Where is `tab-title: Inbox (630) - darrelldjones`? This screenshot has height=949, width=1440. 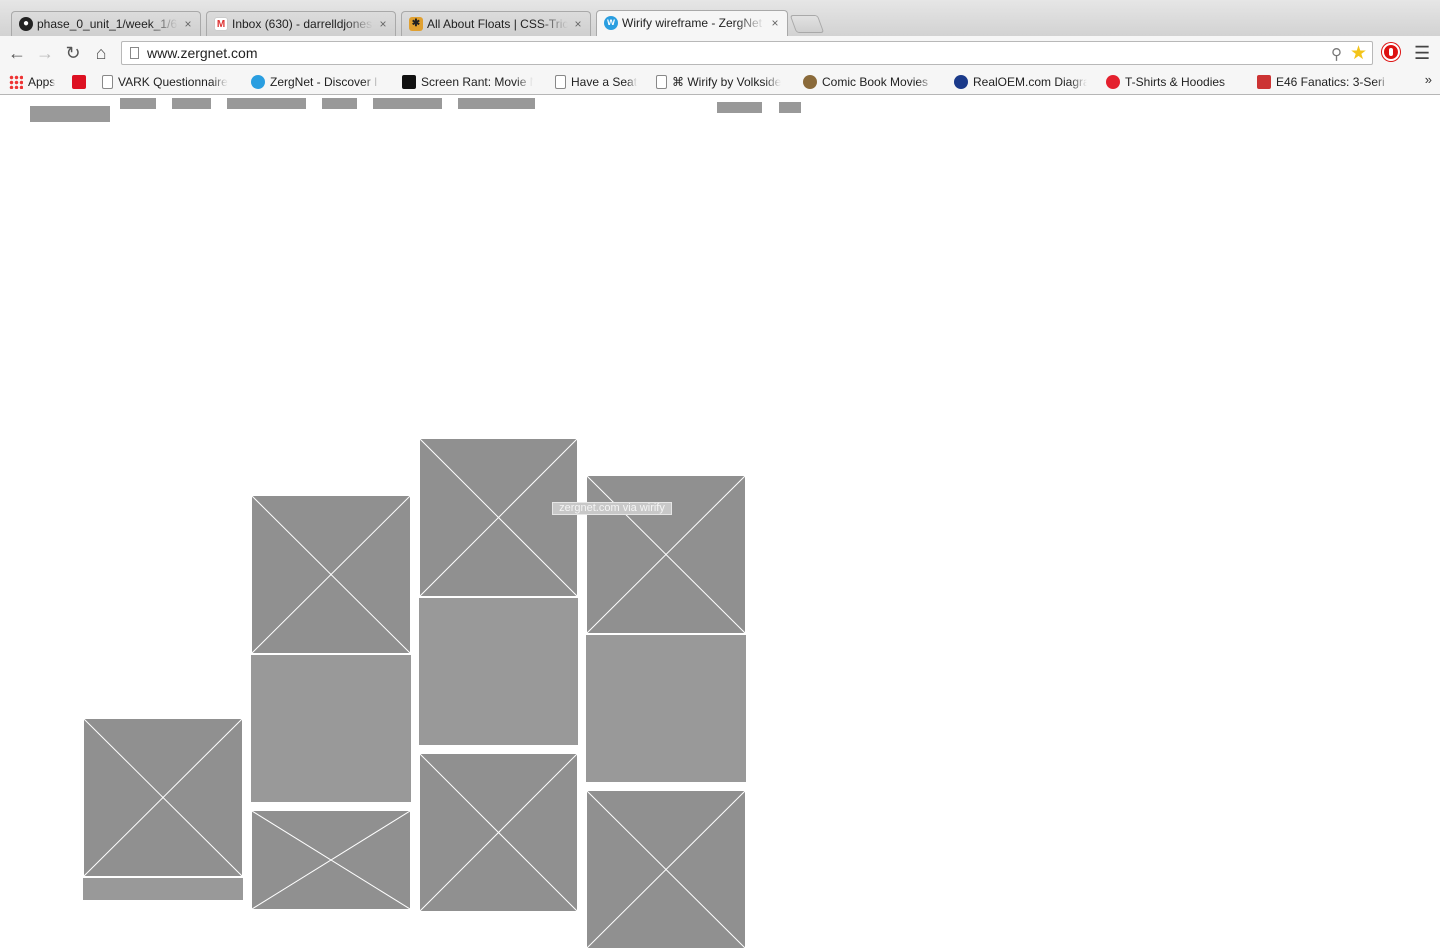 tab-title: Inbox (630) - darrelldjones is located at coordinates (302, 24).